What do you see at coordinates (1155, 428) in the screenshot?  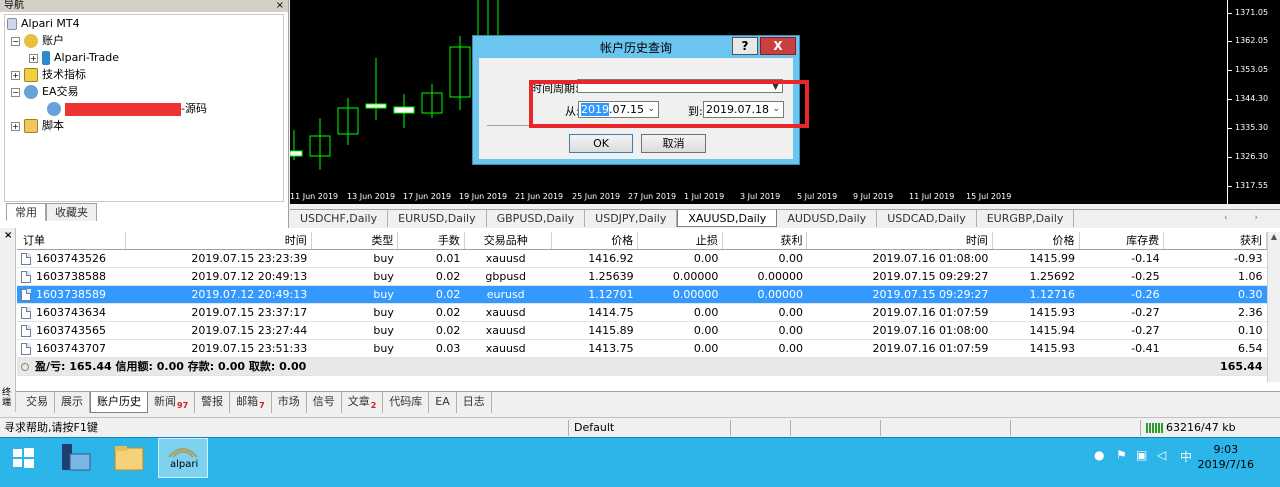 I see `connection-bars-icon` at bounding box center [1155, 428].